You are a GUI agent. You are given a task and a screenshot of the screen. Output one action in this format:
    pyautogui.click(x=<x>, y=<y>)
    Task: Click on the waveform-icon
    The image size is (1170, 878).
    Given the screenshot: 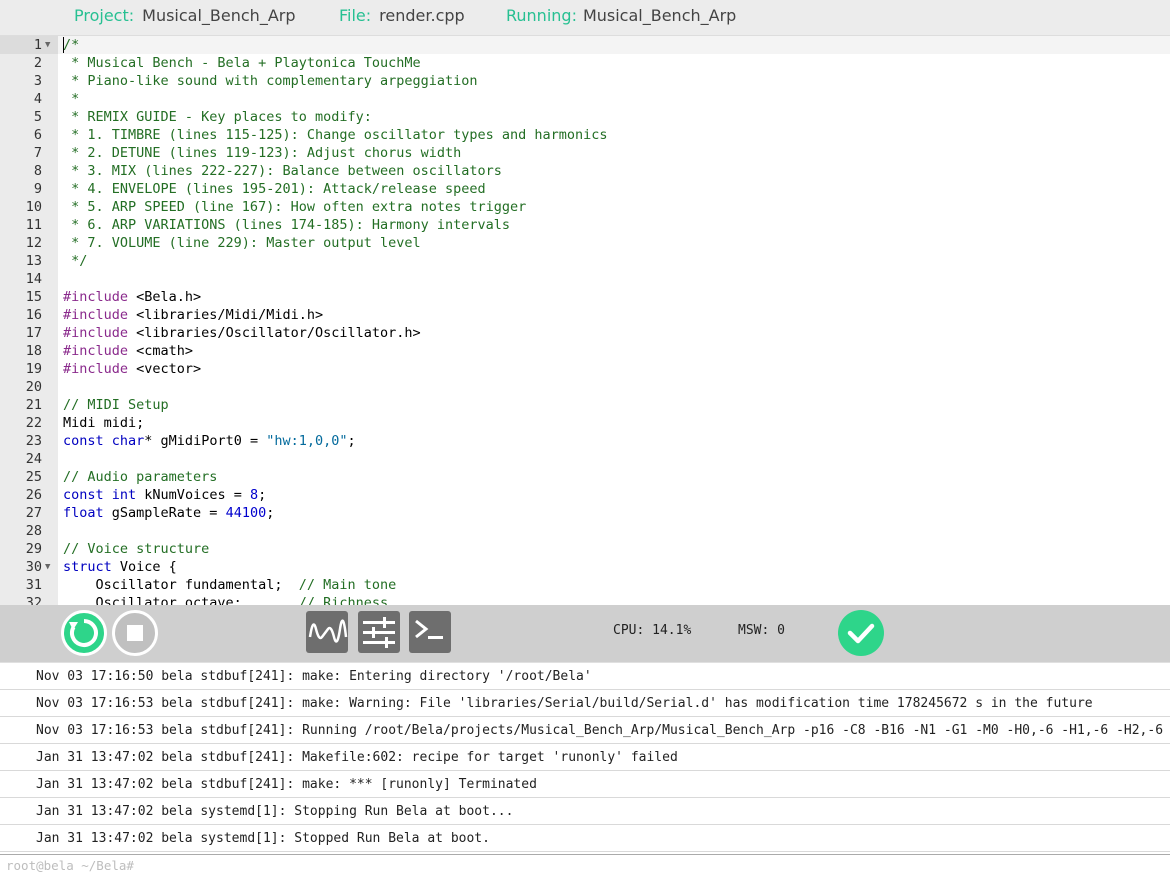 What is the action you would take?
    pyautogui.click(x=328, y=631)
    